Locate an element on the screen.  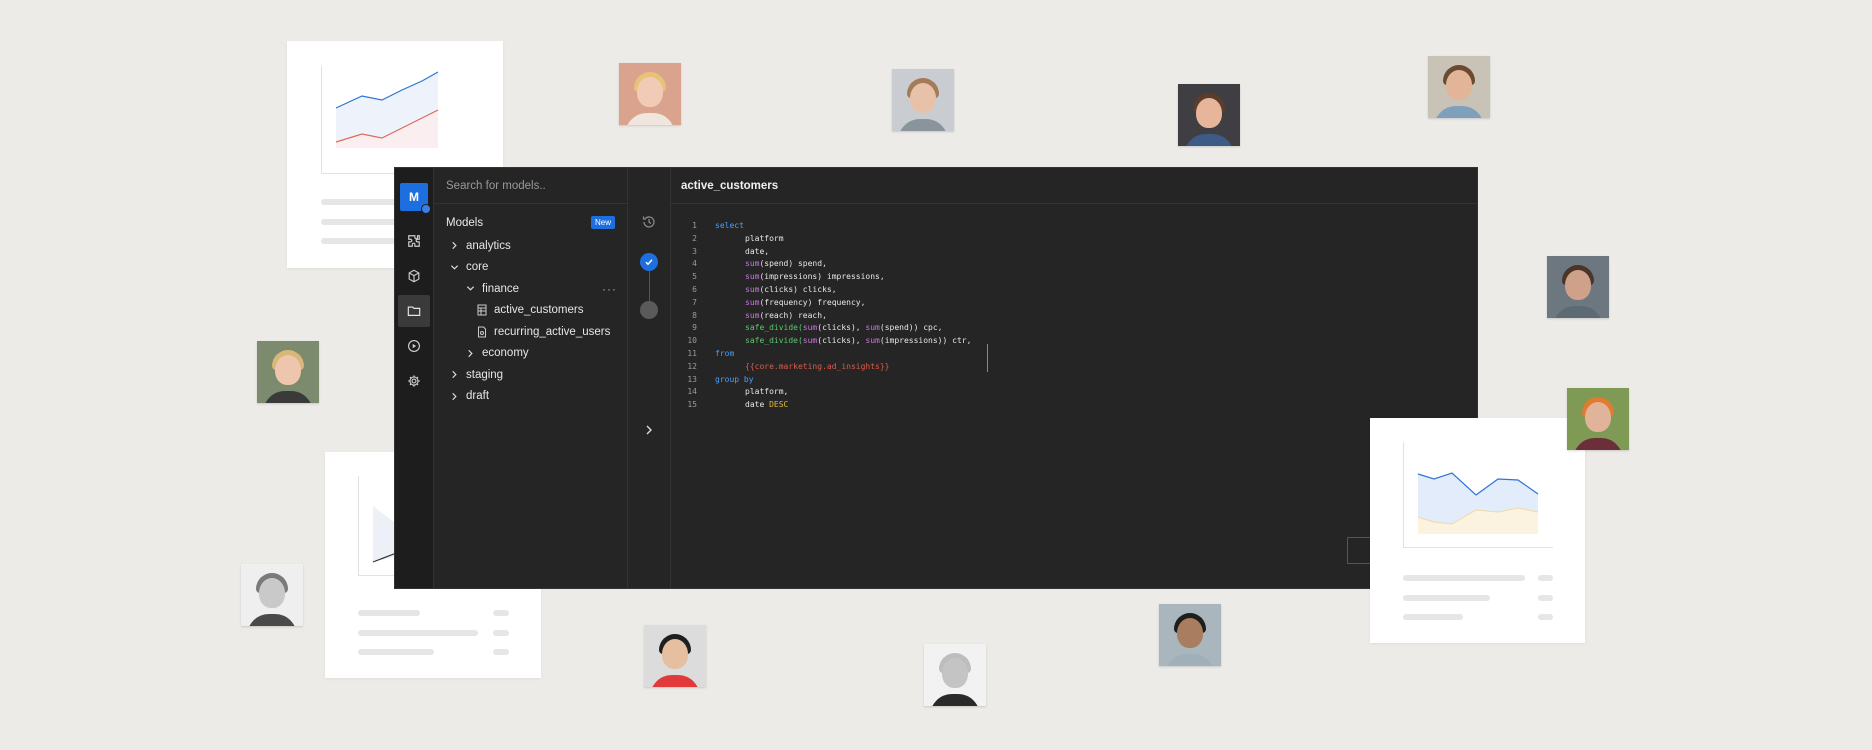
code-line: 14 platform, is located at coordinates (1074, 392).